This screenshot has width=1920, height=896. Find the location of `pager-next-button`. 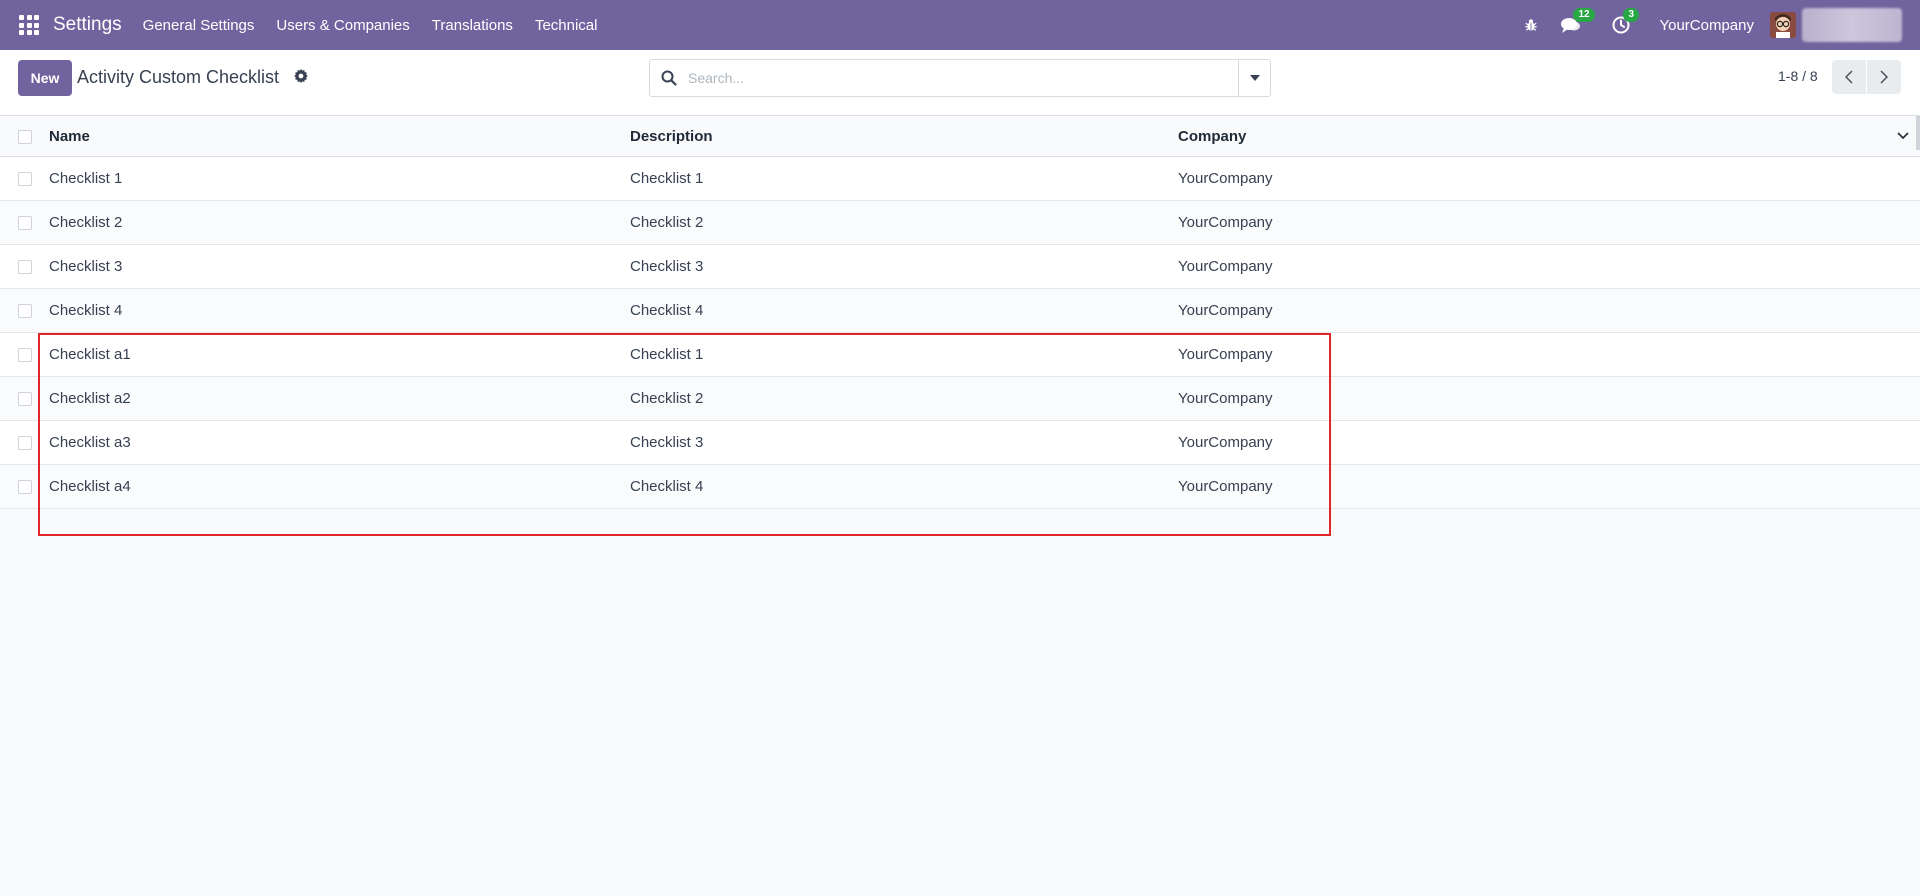

pager-next-button is located at coordinates (1884, 77).